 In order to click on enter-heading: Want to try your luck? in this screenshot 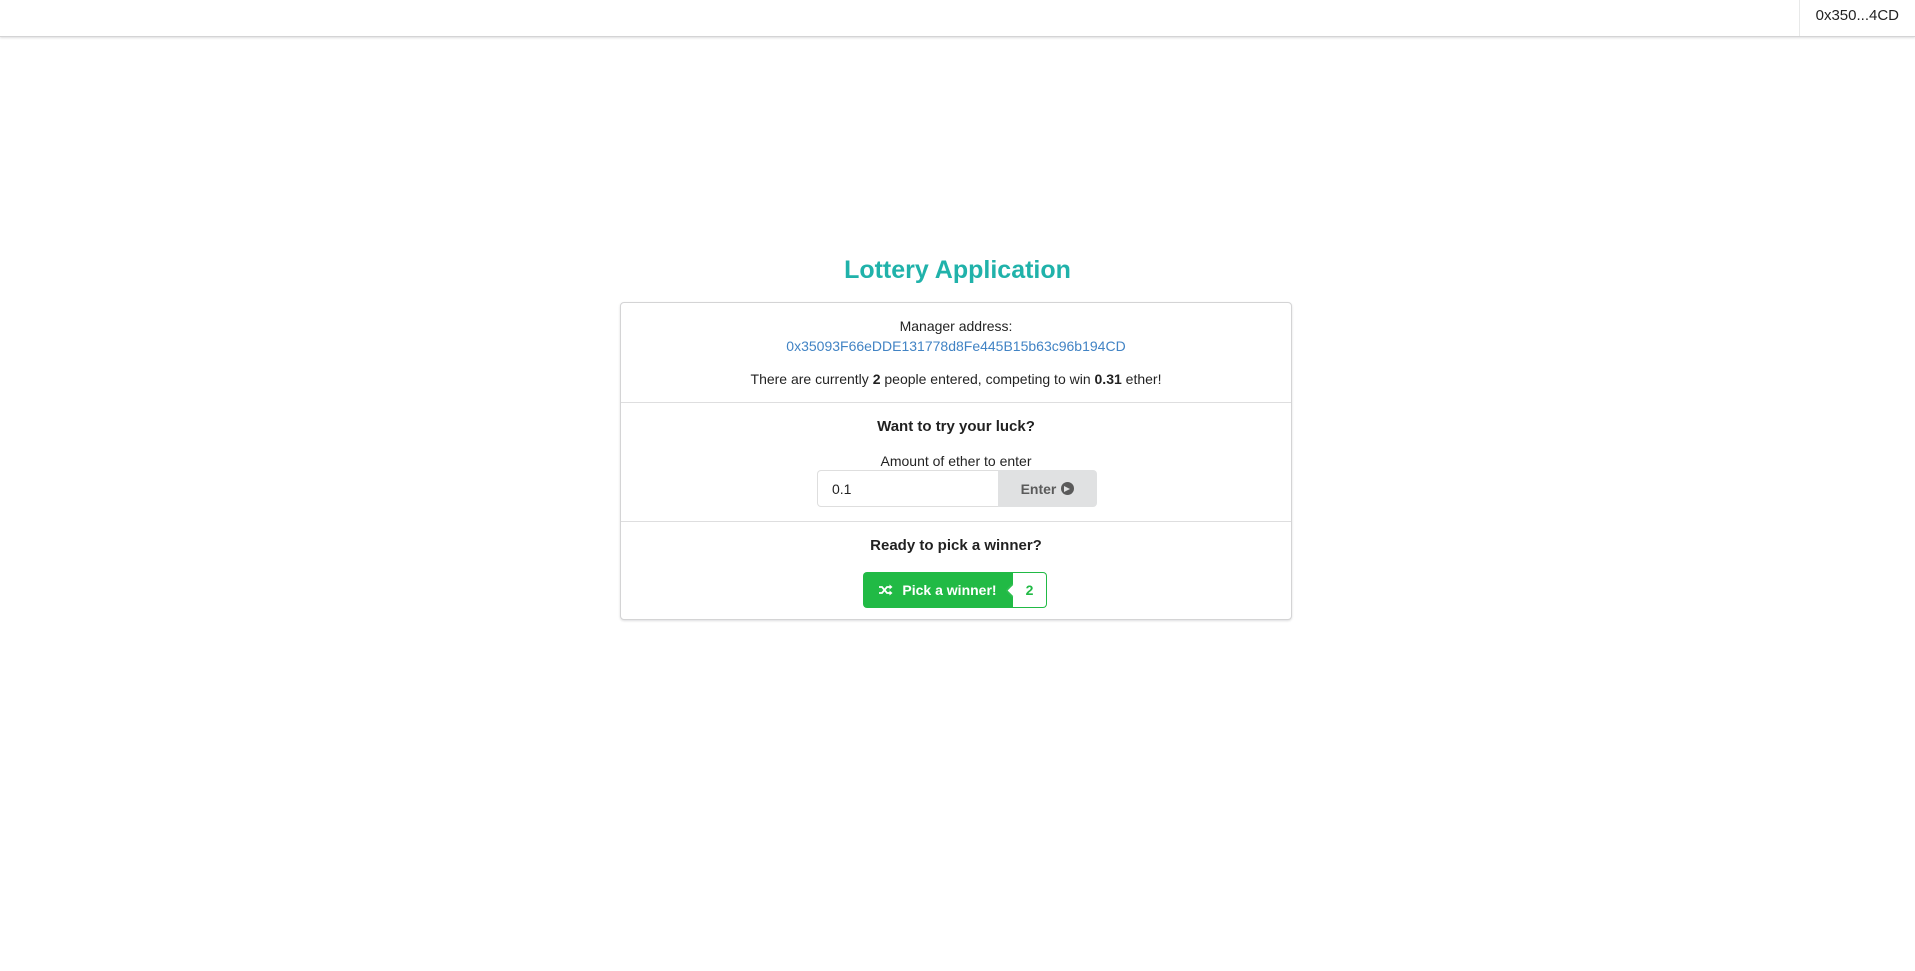, I will do `click(956, 426)`.